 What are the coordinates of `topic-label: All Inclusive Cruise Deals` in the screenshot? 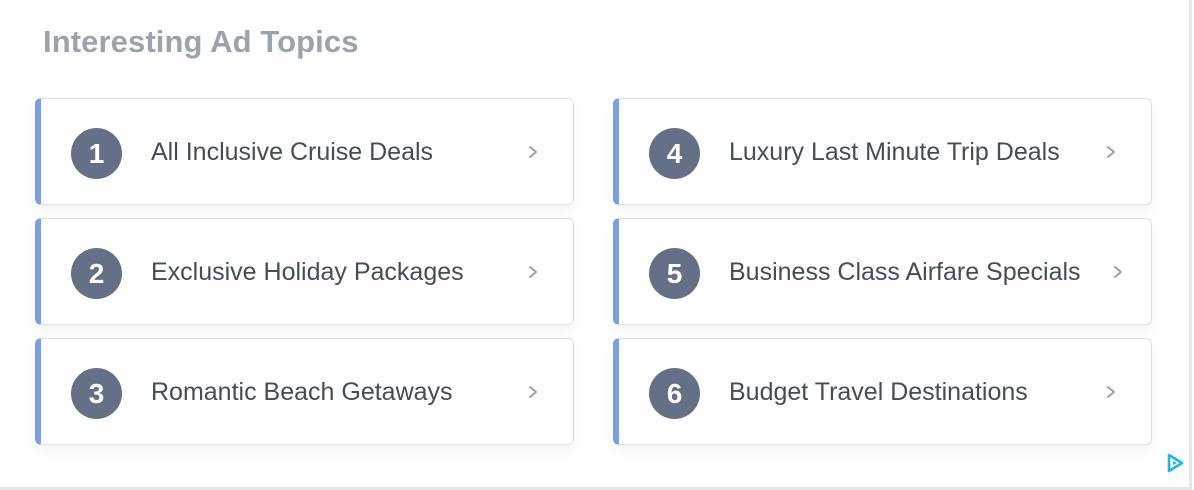 It's located at (292, 152).